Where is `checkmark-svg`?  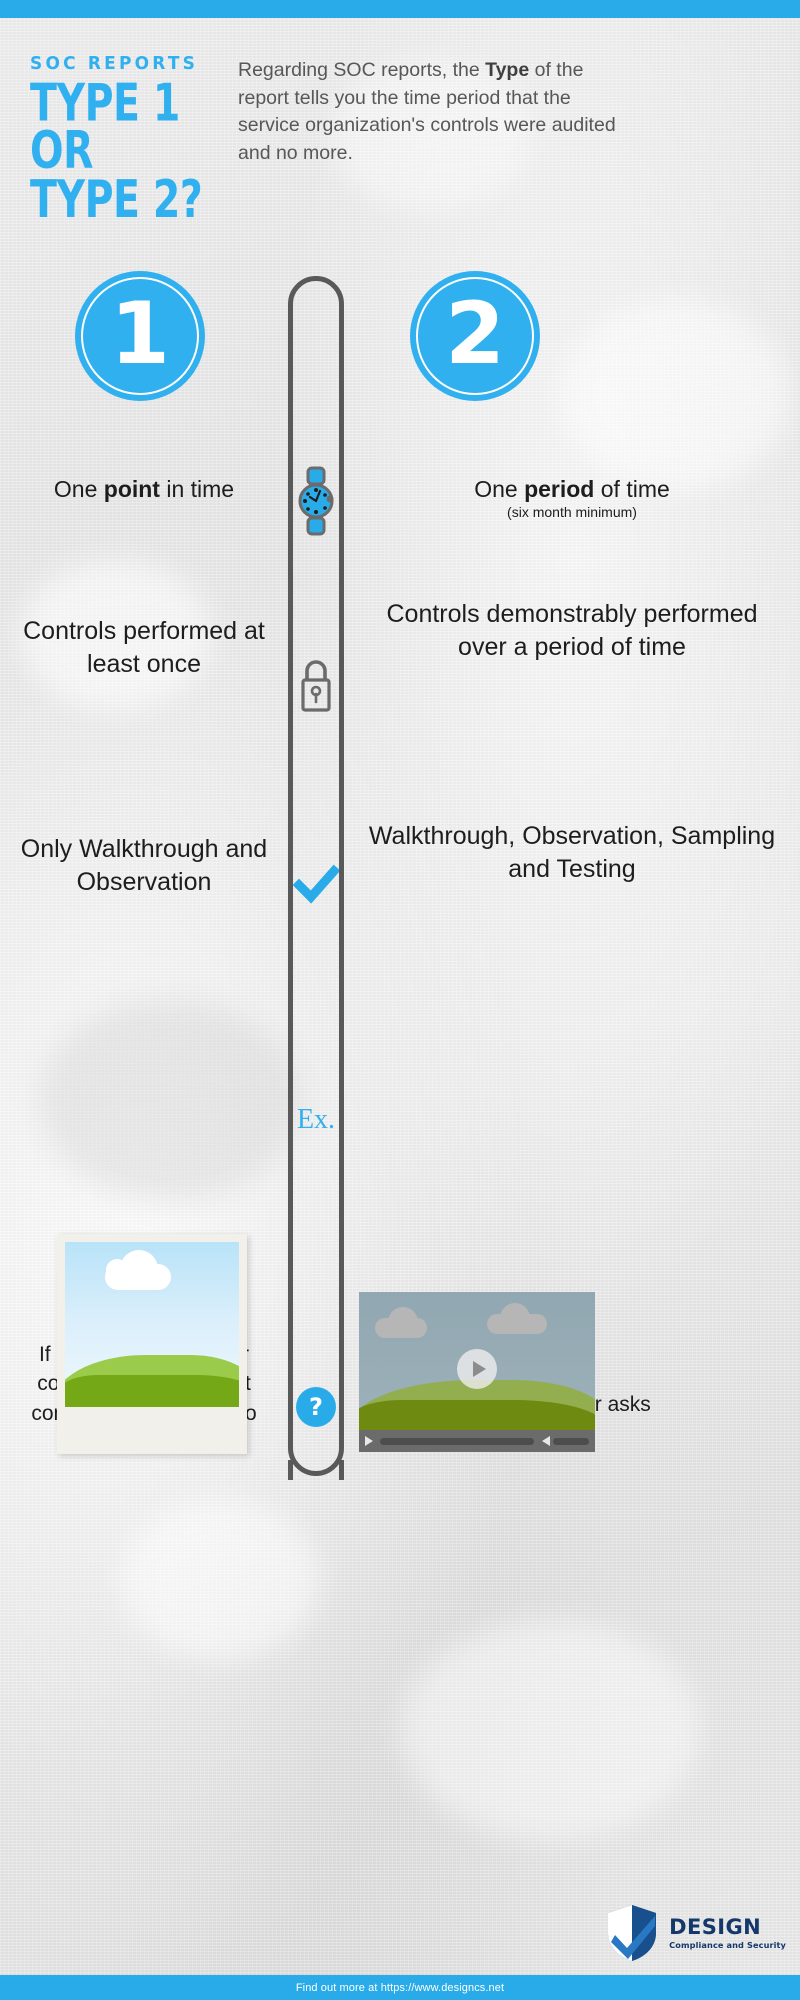 checkmark-svg is located at coordinates (316, 884).